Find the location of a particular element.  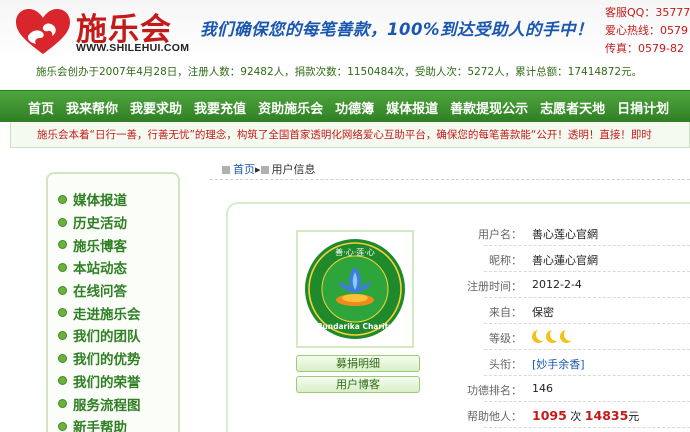

site-logo: 施乐会 WWW.SHILEHUI.COM is located at coordinates (109, 31).